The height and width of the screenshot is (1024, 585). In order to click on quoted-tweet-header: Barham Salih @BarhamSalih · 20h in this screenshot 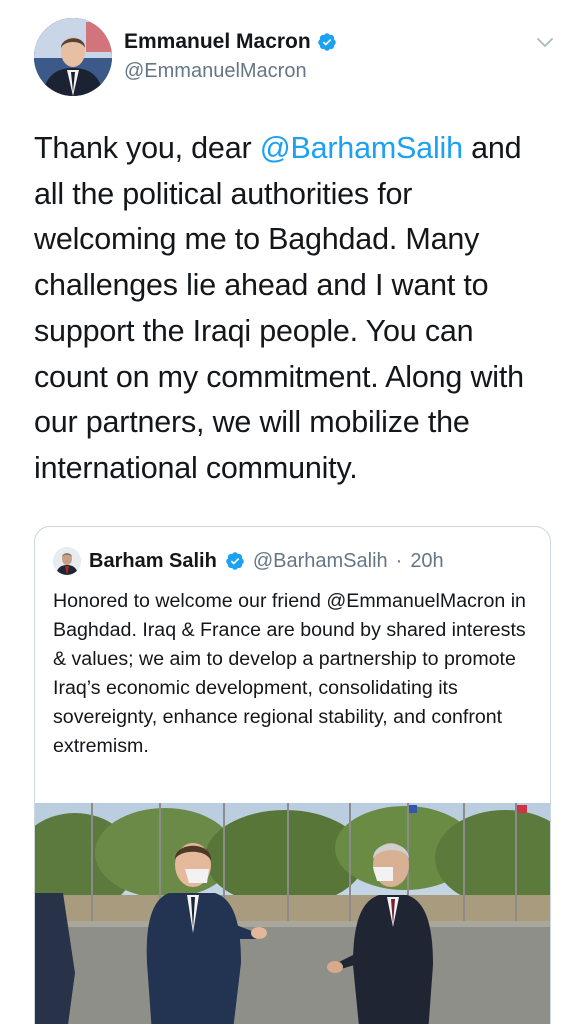, I will do `click(248, 561)`.